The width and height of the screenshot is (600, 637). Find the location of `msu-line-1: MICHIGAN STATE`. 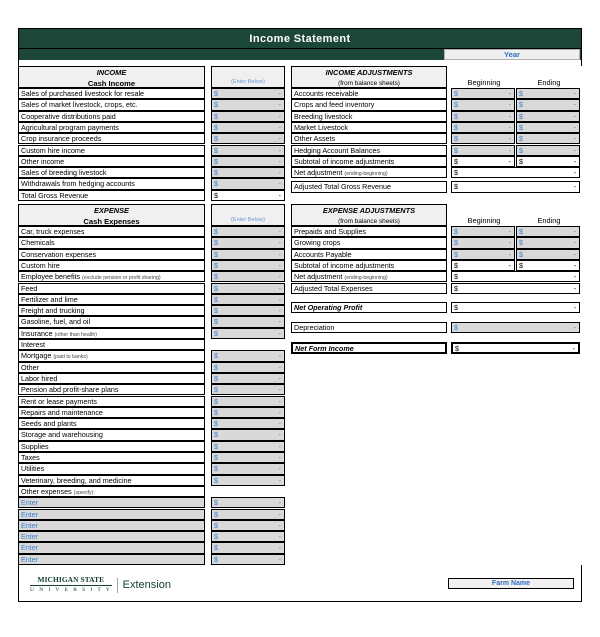

msu-line-1: MICHIGAN STATE is located at coordinates (71, 581).